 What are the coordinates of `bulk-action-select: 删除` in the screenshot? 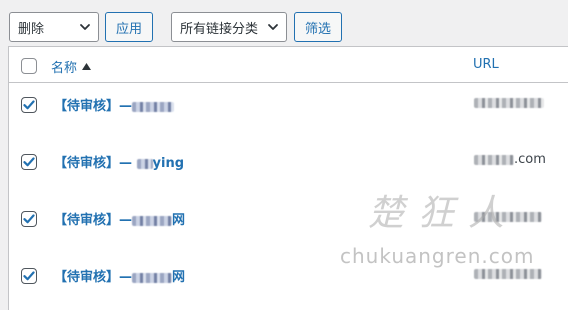 It's located at (54, 27).